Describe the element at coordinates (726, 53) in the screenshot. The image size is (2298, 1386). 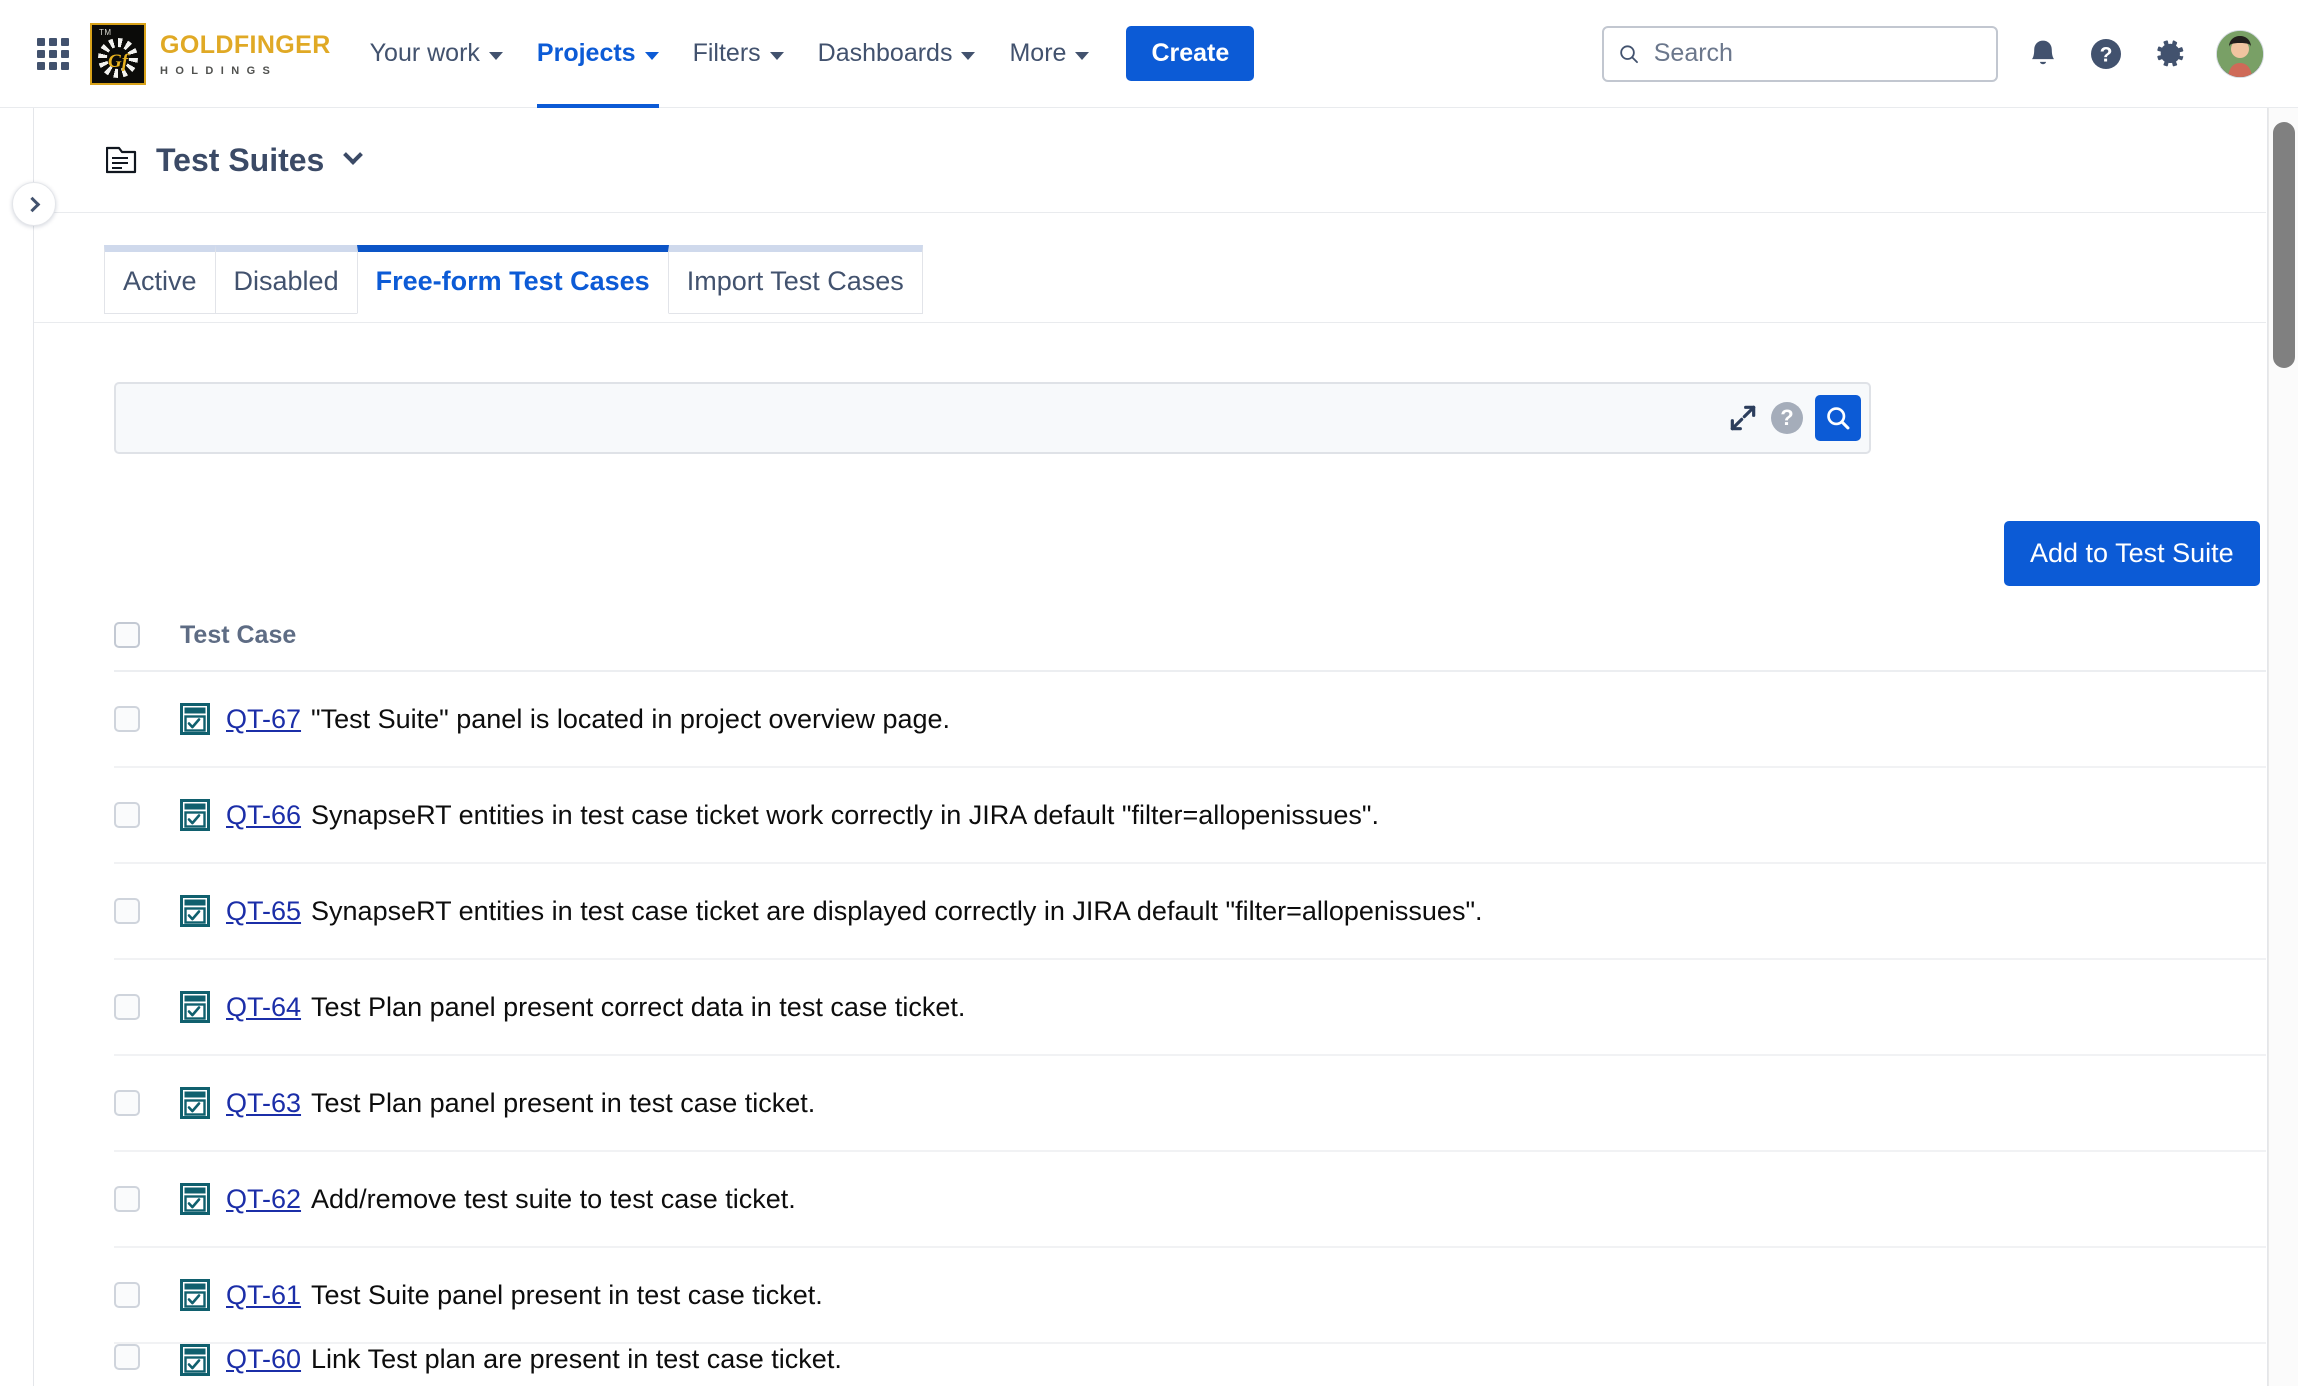
I see `nav-item-label: Filters` at that location.